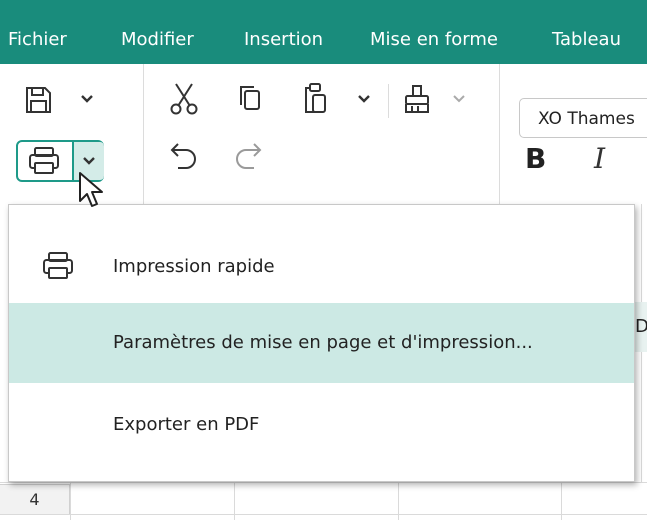  Describe the element at coordinates (434, 32) in the screenshot. I see `menu-mise-en-forme: Mise en forme` at that location.